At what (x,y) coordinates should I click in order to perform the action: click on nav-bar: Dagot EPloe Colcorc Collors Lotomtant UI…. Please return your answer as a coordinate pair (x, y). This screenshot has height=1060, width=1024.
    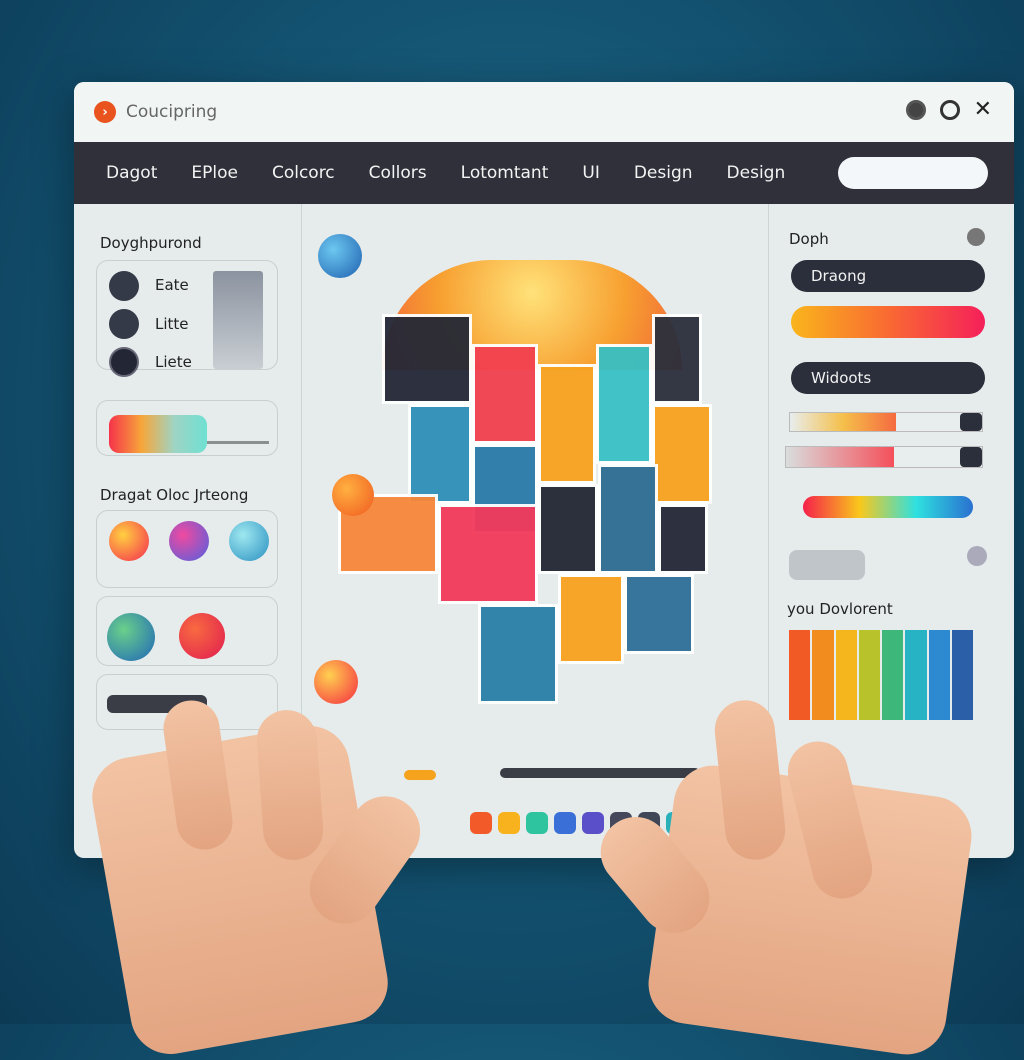
    Looking at the image, I should click on (544, 173).